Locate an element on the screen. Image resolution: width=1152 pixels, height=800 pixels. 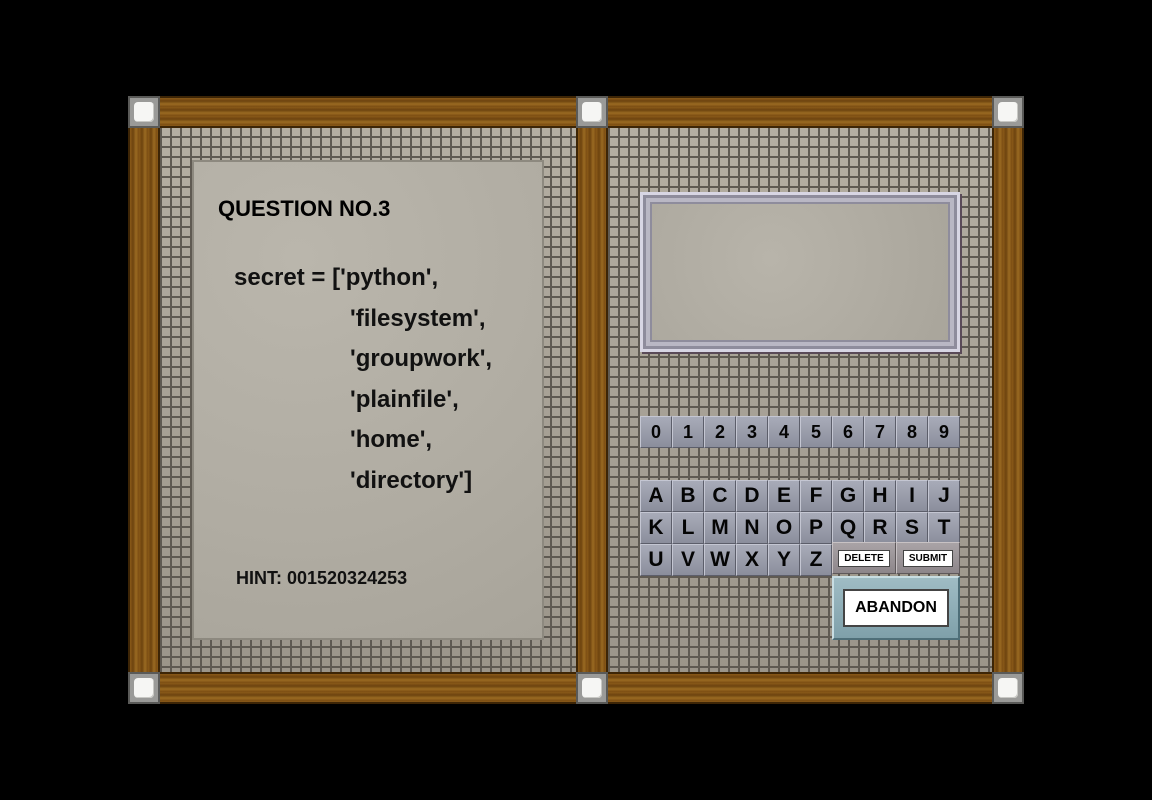
key-7: 7 is located at coordinates (880, 432).